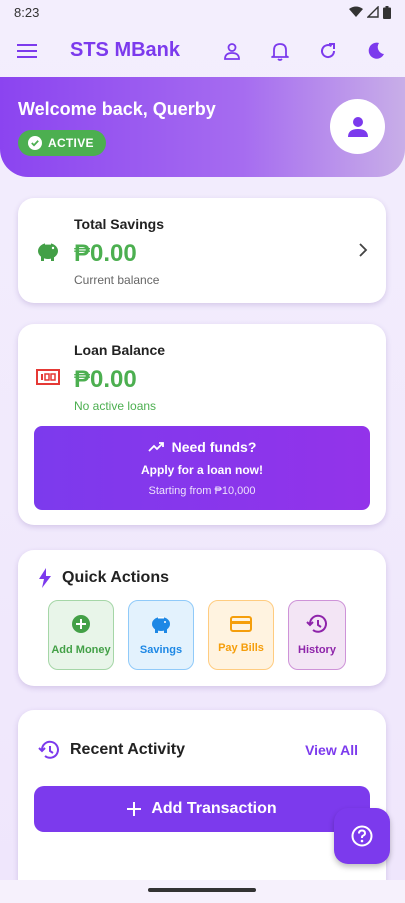 The height and width of the screenshot is (903, 405). I want to click on welcome-banner: Welcome back, Querby ACTIVE, so click(202, 127).